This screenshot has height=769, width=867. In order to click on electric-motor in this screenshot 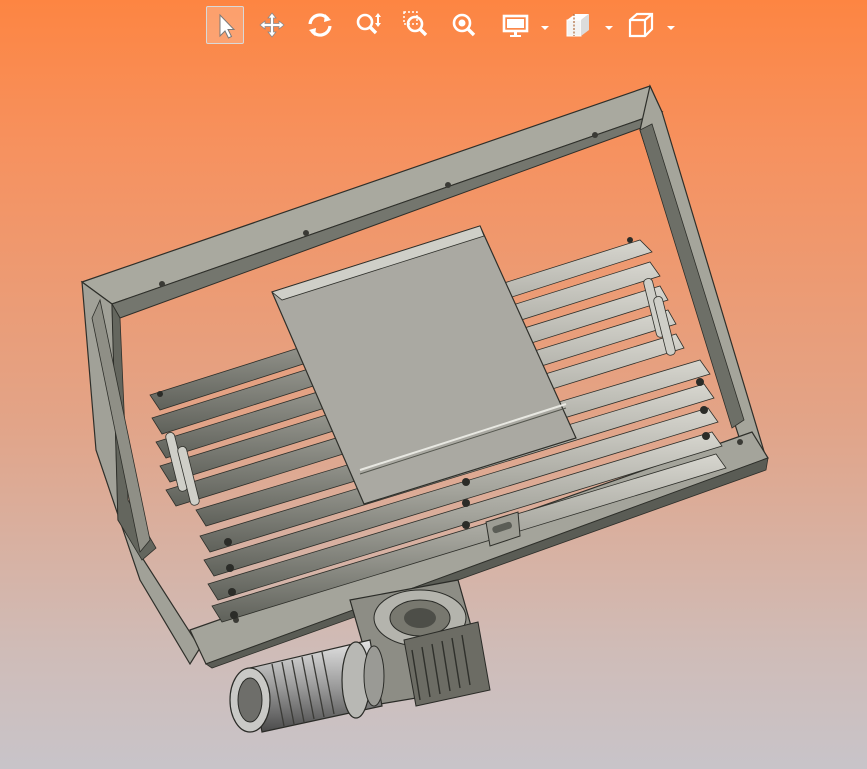, I will do `click(307, 686)`.